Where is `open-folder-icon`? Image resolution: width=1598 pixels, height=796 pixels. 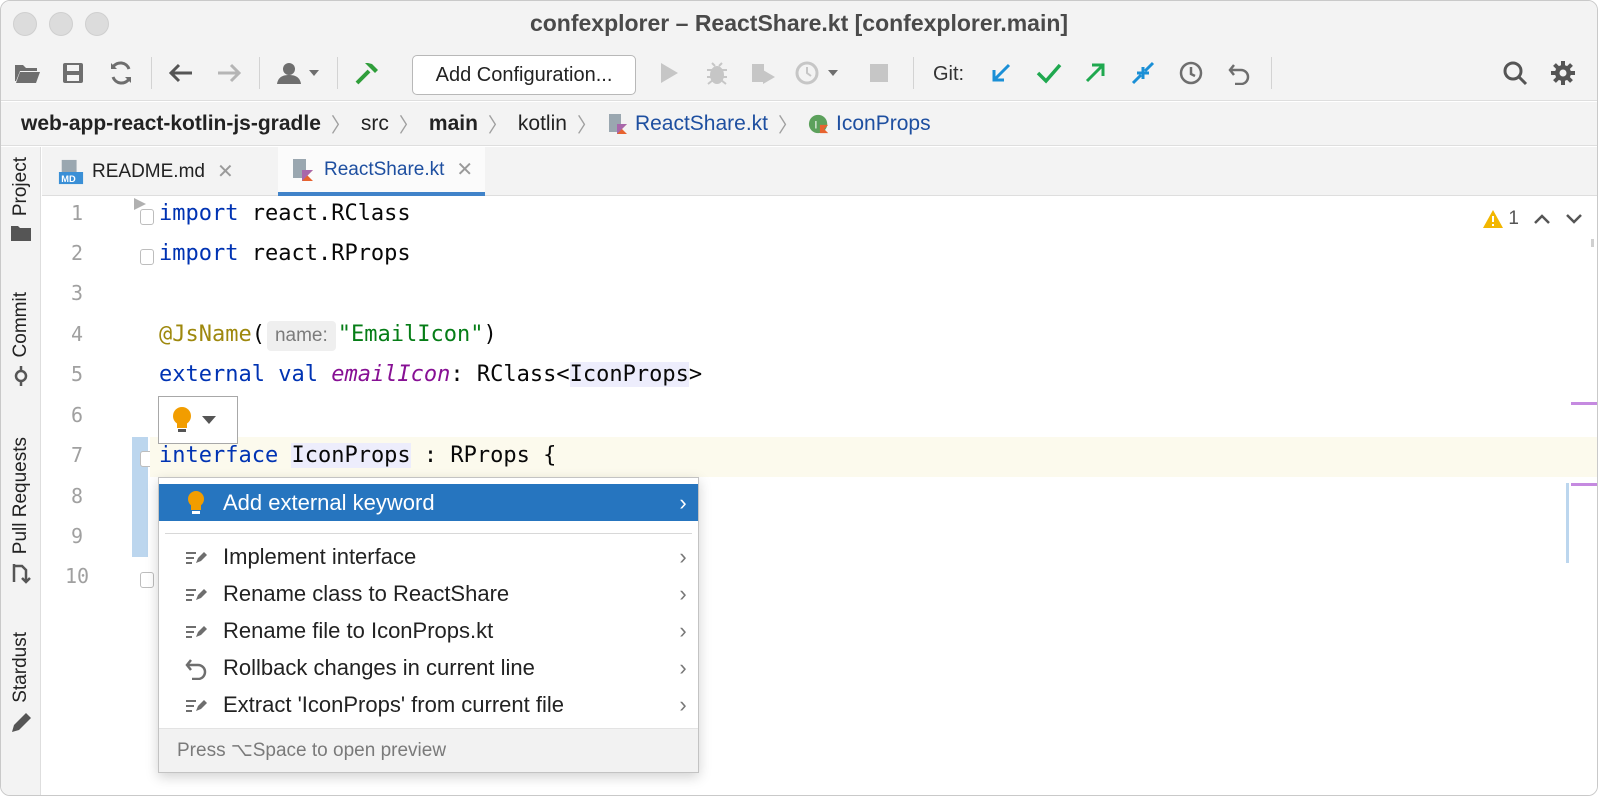
open-folder-icon is located at coordinates (27, 73).